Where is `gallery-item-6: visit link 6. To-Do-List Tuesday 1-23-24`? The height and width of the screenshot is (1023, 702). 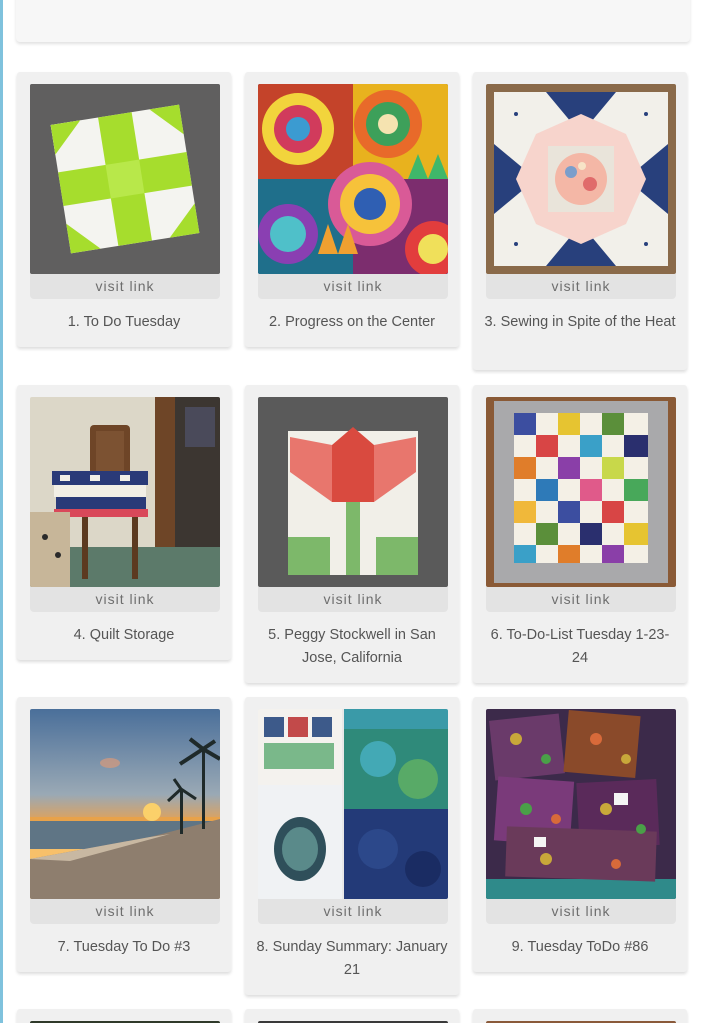 gallery-item-6: visit link 6. To-Do-List Tuesday 1-23-24 is located at coordinates (580, 534).